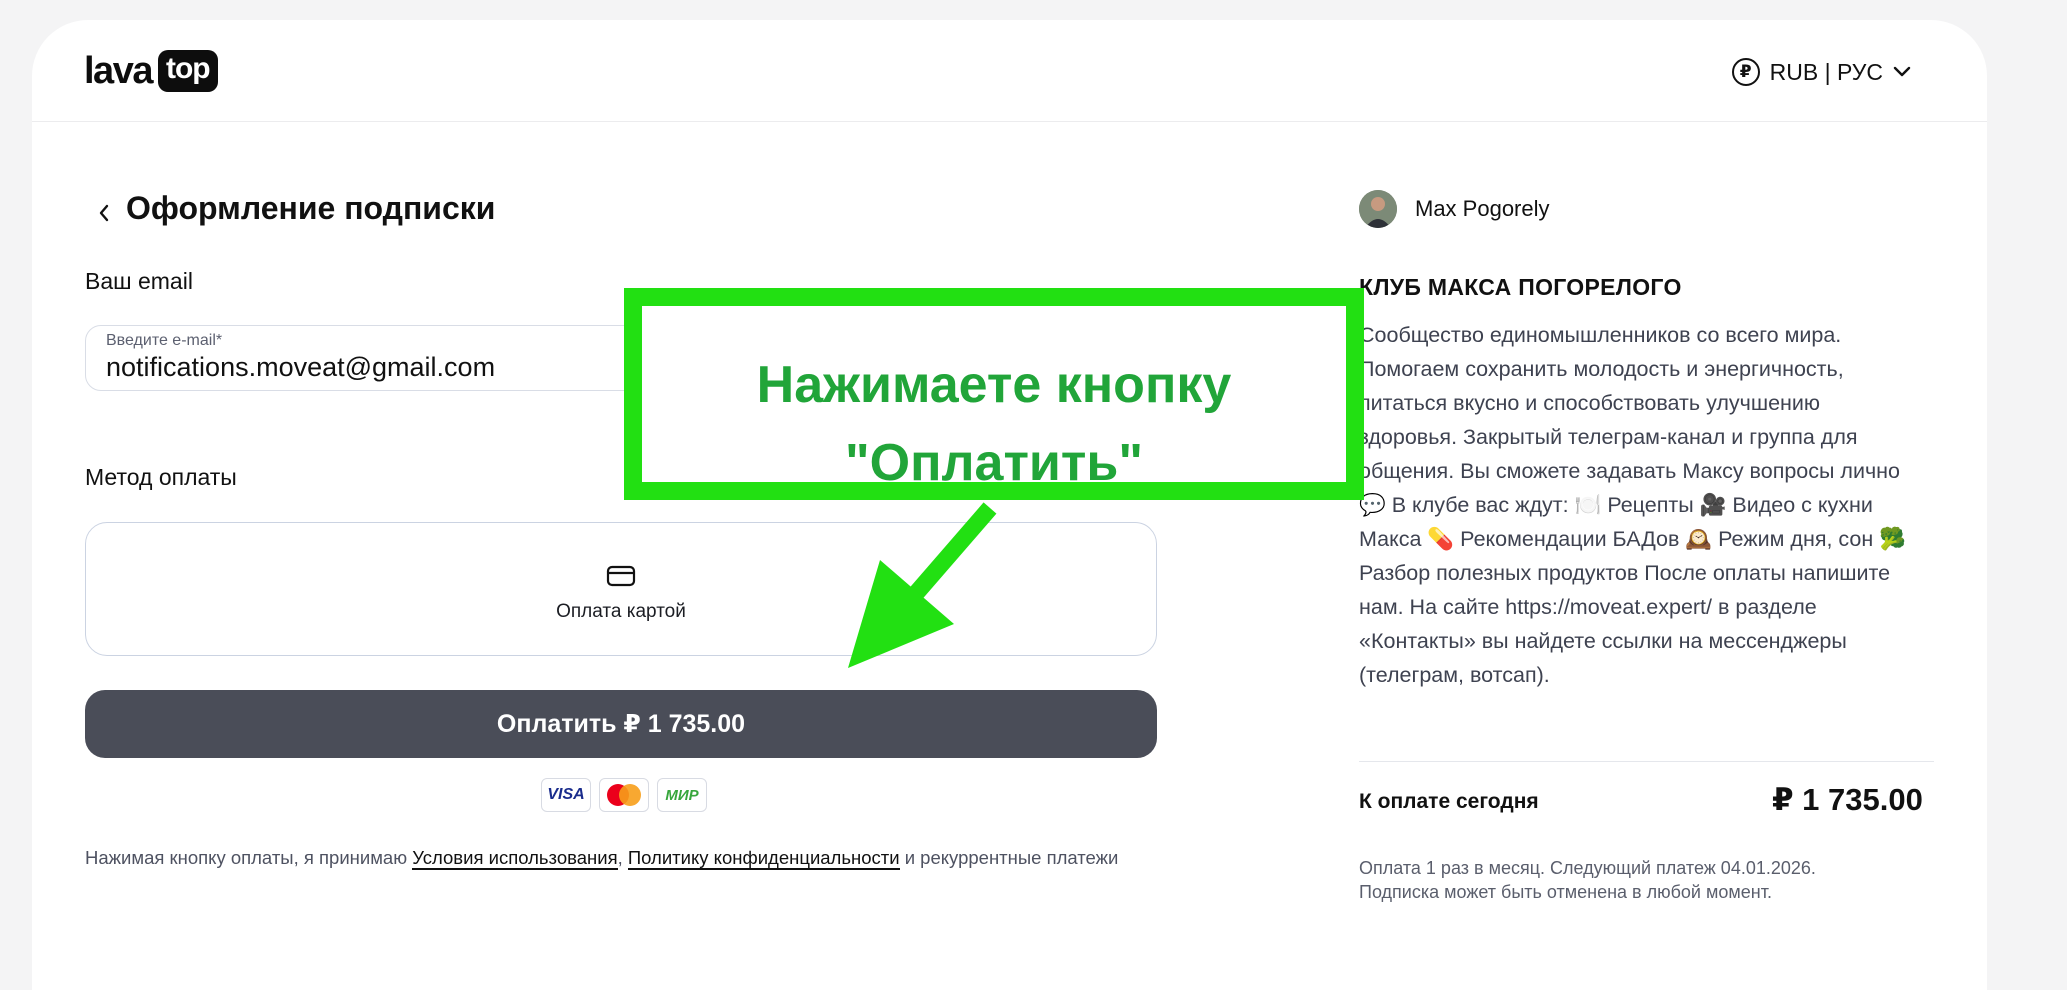 The height and width of the screenshot is (990, 2067). I want to click on pay-button: Оплатить ₽ 1 735.00, so click(621, 724).